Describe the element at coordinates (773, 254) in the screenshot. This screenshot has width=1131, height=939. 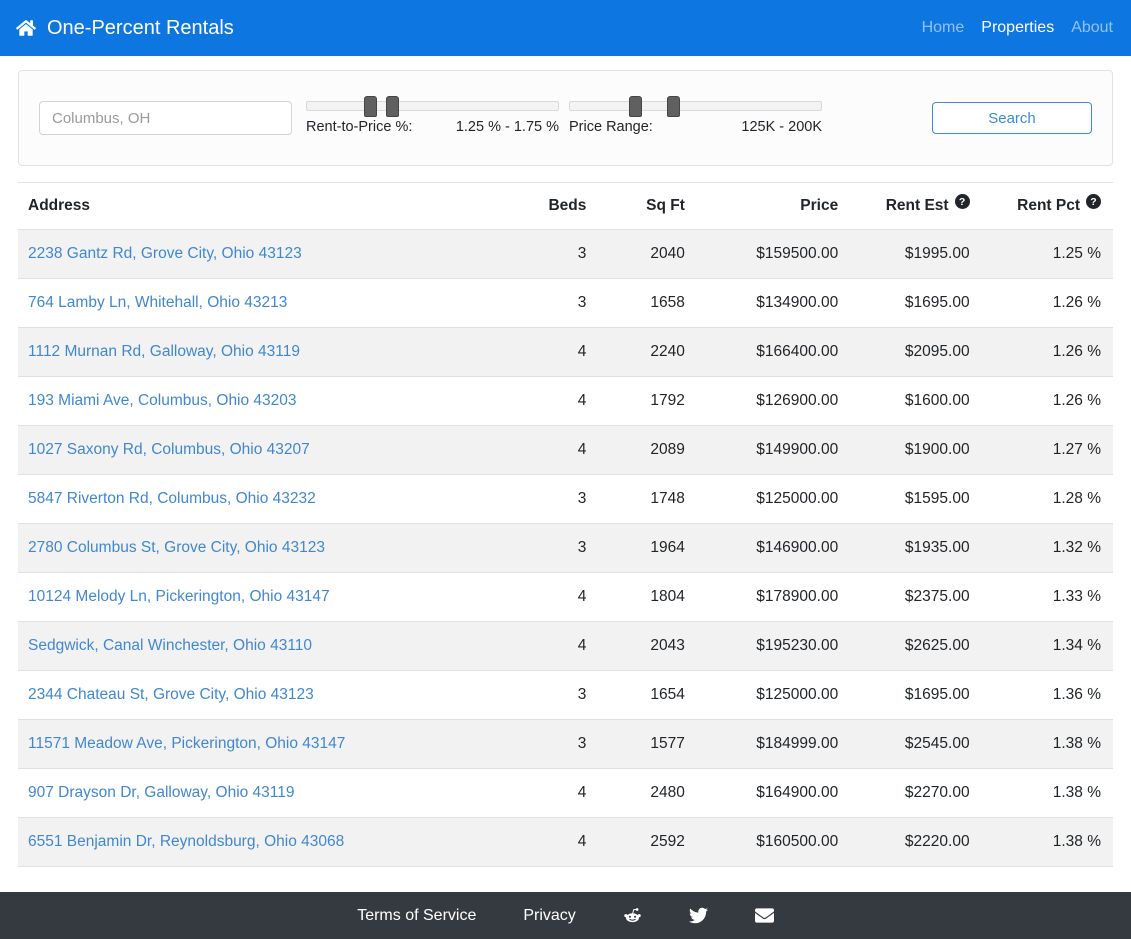
I see `price-cell: $159500.00` at that location.